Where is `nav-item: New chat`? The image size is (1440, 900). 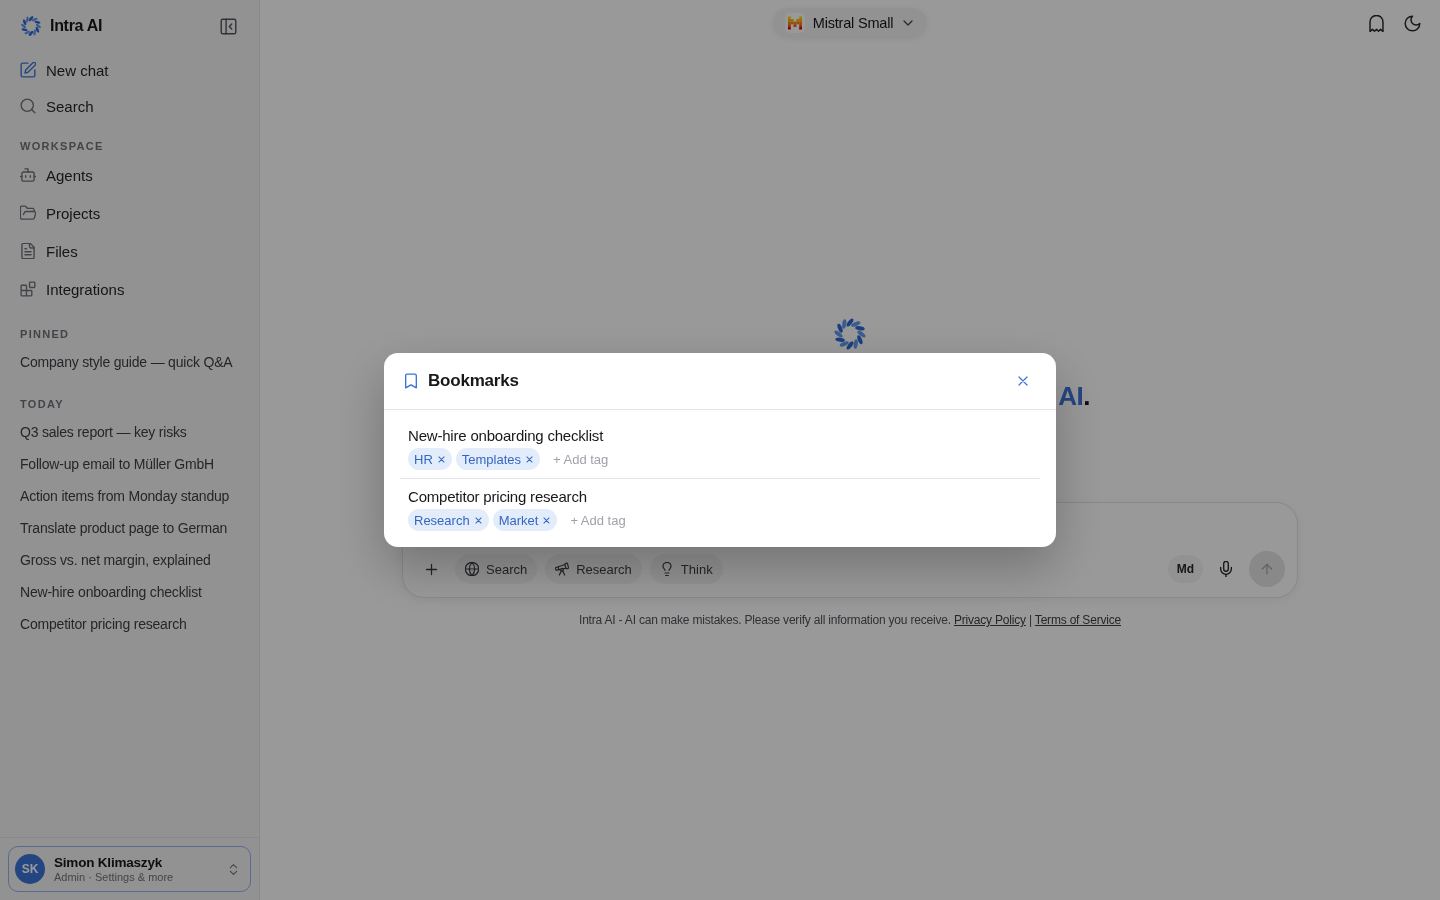
nav-item: New chat is located at coordinates (129, 70).